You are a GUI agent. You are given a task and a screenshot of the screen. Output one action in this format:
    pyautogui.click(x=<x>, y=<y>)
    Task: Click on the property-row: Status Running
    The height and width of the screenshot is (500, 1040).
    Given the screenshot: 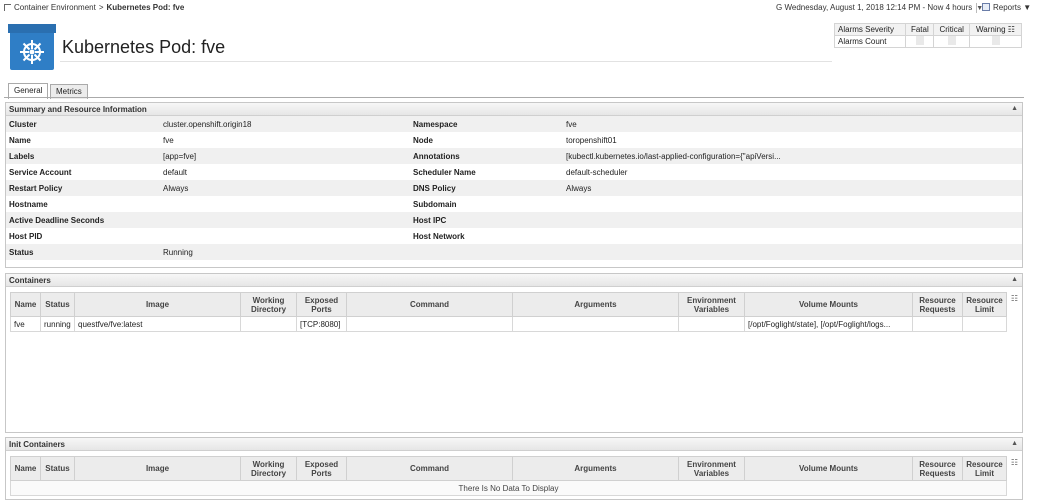 What is the action you would take?
    pyautogui.click(x=514, y=252)
    